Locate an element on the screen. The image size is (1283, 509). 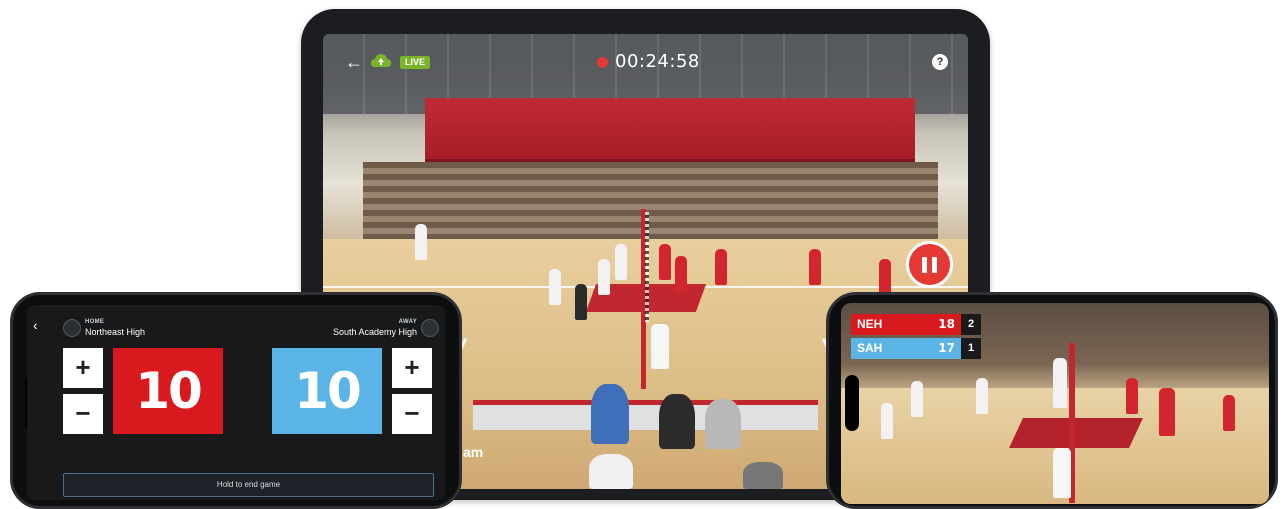
scorebug-row-2: SAH 17 is located at coordinates (906, 348).